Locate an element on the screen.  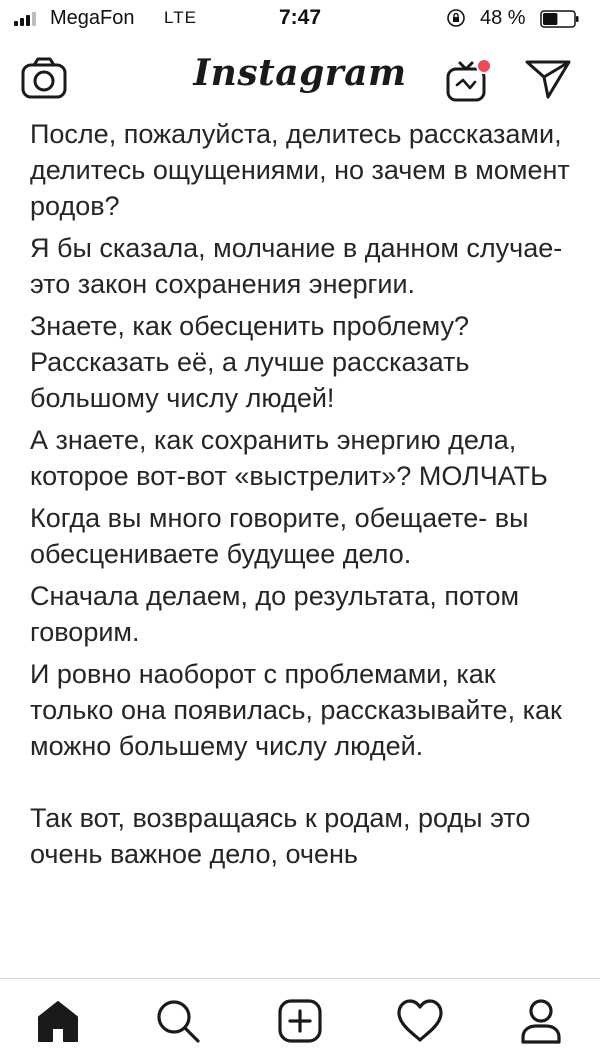
add-post-icon is located at coordinates (300, 1021).